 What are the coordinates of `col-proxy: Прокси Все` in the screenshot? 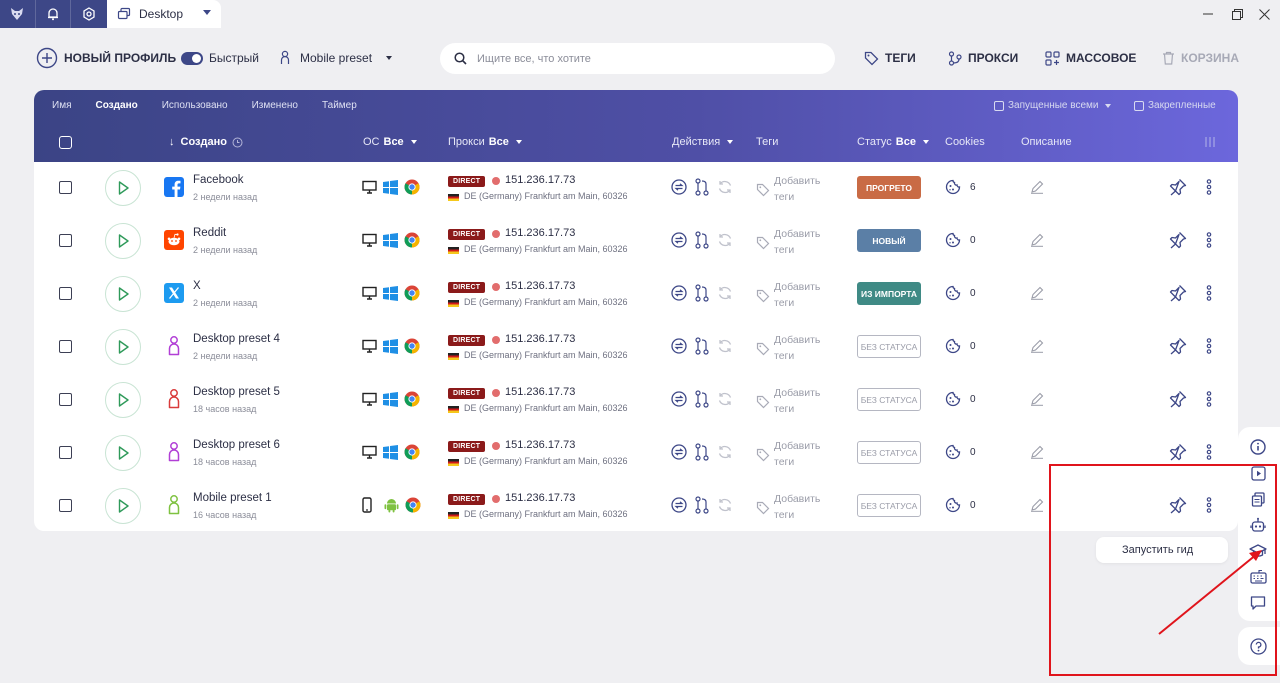 It's located at (485, 142).